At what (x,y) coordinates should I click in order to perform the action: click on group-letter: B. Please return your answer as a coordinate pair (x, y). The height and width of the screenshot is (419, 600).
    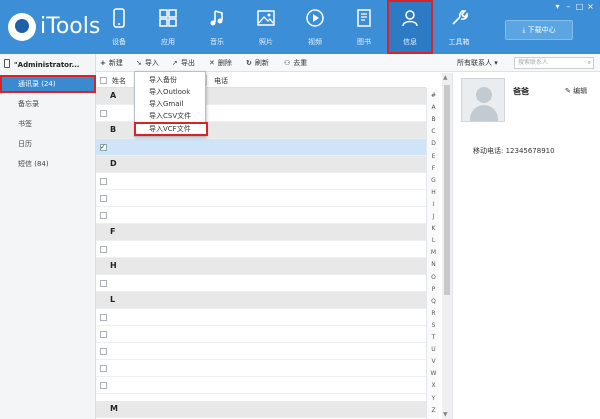
    Looking at the image, I should click on (113, 129).